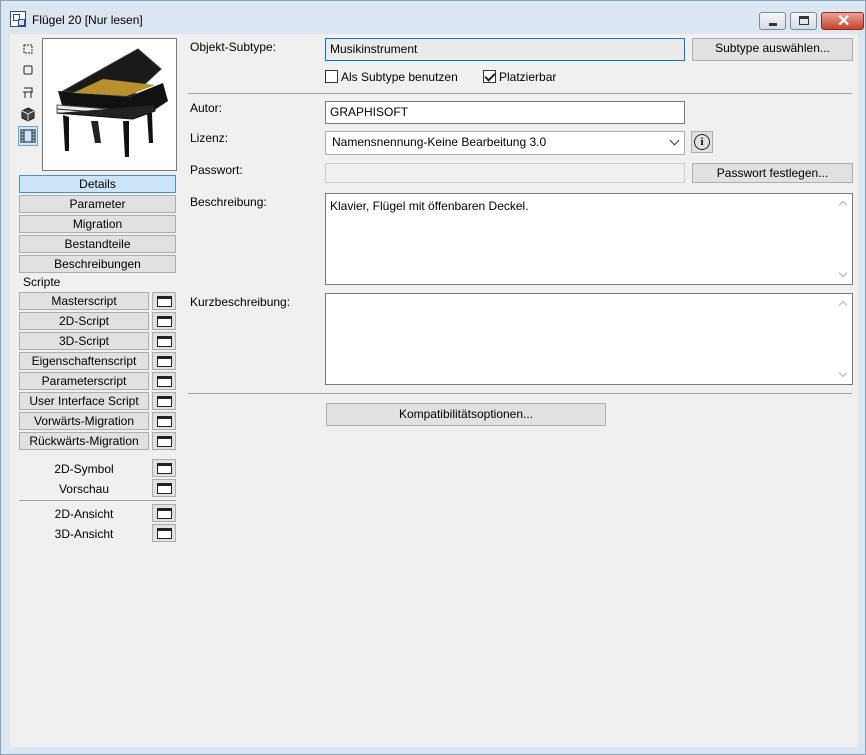 Image resolution: width=866 pixels, height=755 pixels. What do you see at coordinates (84, 341) in the screenshot?
I see `script-3d-button: 3D-Script` at bounding box center [84, 341].